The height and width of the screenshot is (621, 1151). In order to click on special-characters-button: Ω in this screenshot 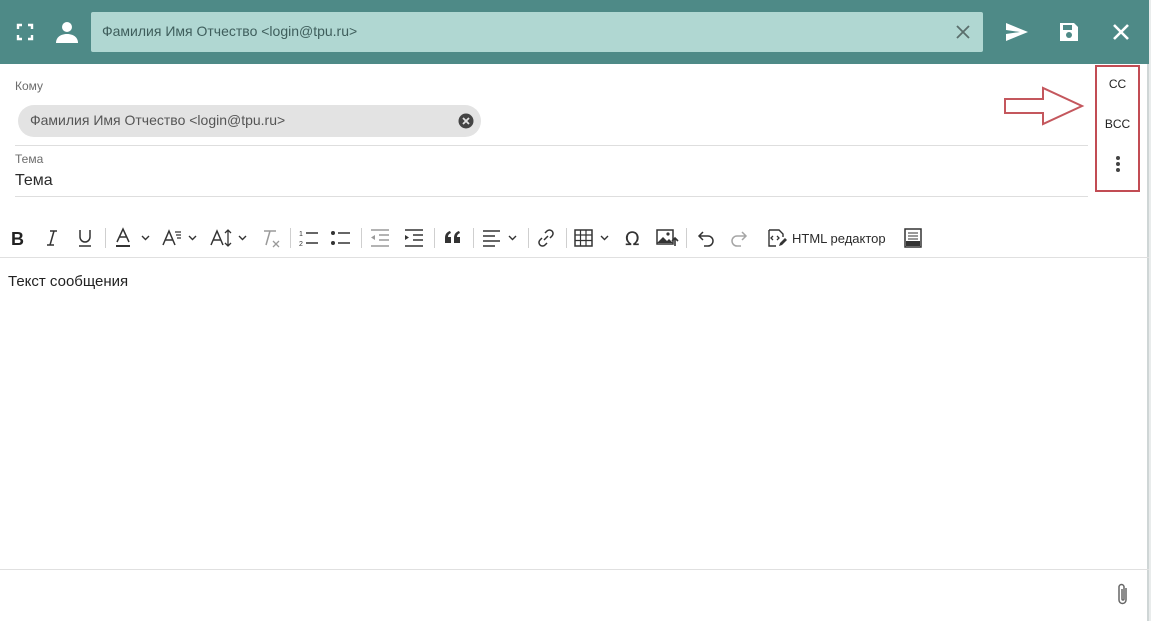, I will do `click(633, 238)`.